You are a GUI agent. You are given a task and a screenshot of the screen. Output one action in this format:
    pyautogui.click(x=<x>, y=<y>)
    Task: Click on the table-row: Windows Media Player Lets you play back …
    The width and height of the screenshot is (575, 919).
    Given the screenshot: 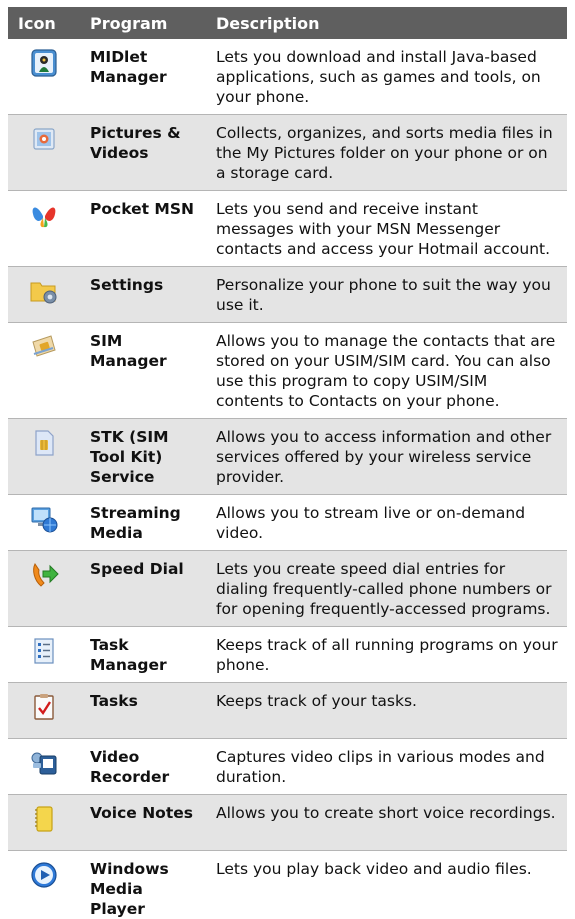 What is the action you would take?
    pyautogui.click(x=287, y=884)
    